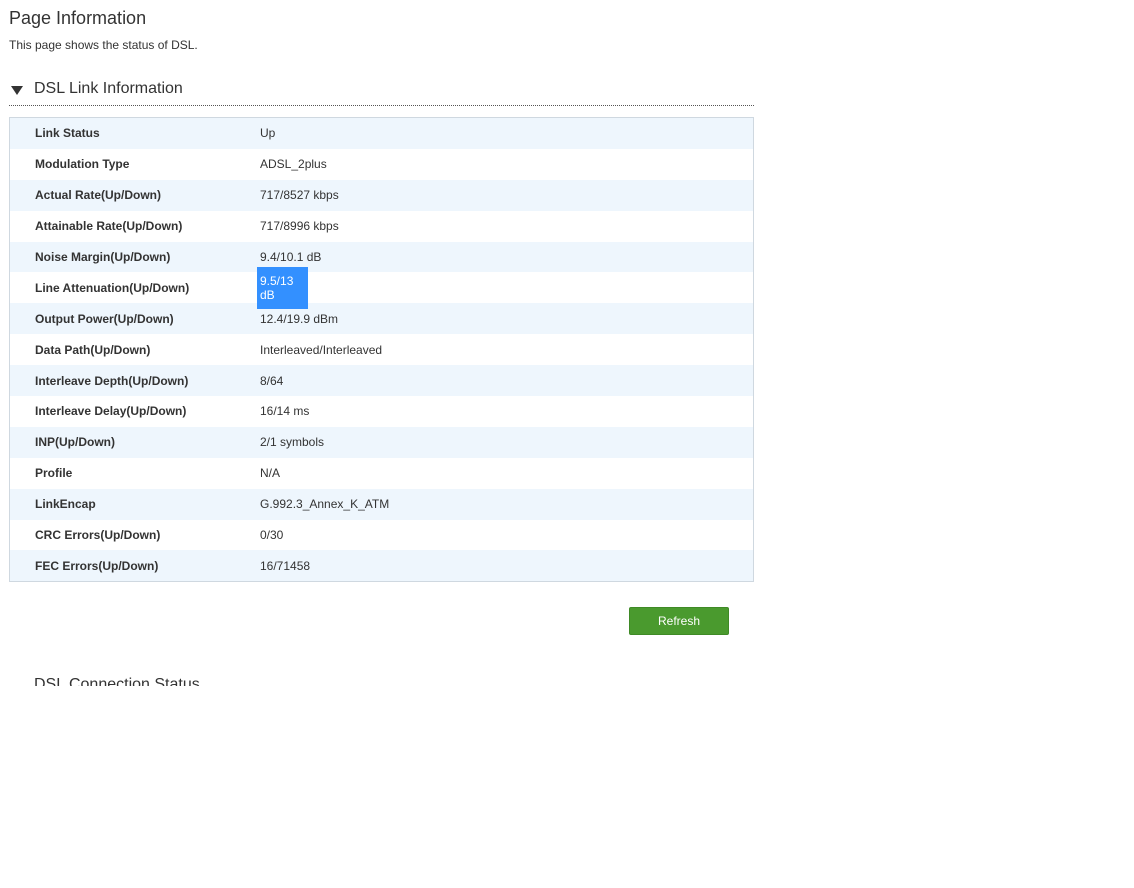 This screenshot has width=1134, height=888. Describe the element at coordinates (75, 442) in the screenshot. I see `row-label: INP(Up/Down)` at that location.